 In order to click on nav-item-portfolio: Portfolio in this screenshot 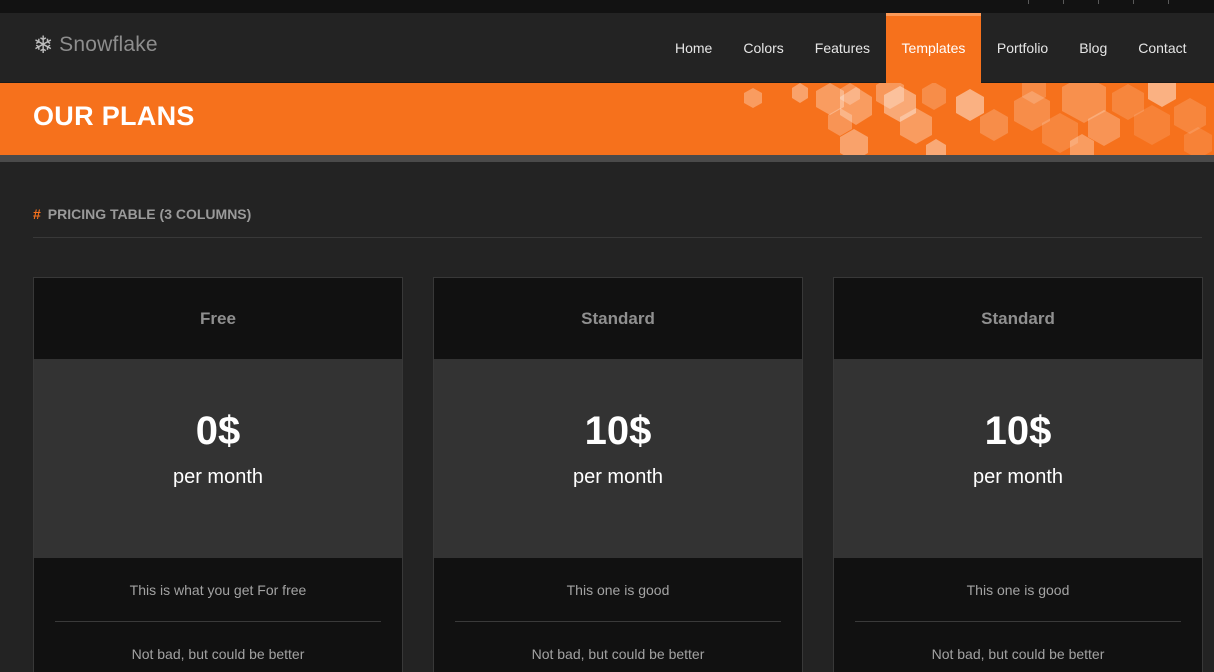, I will do `click(1022, 48)`.